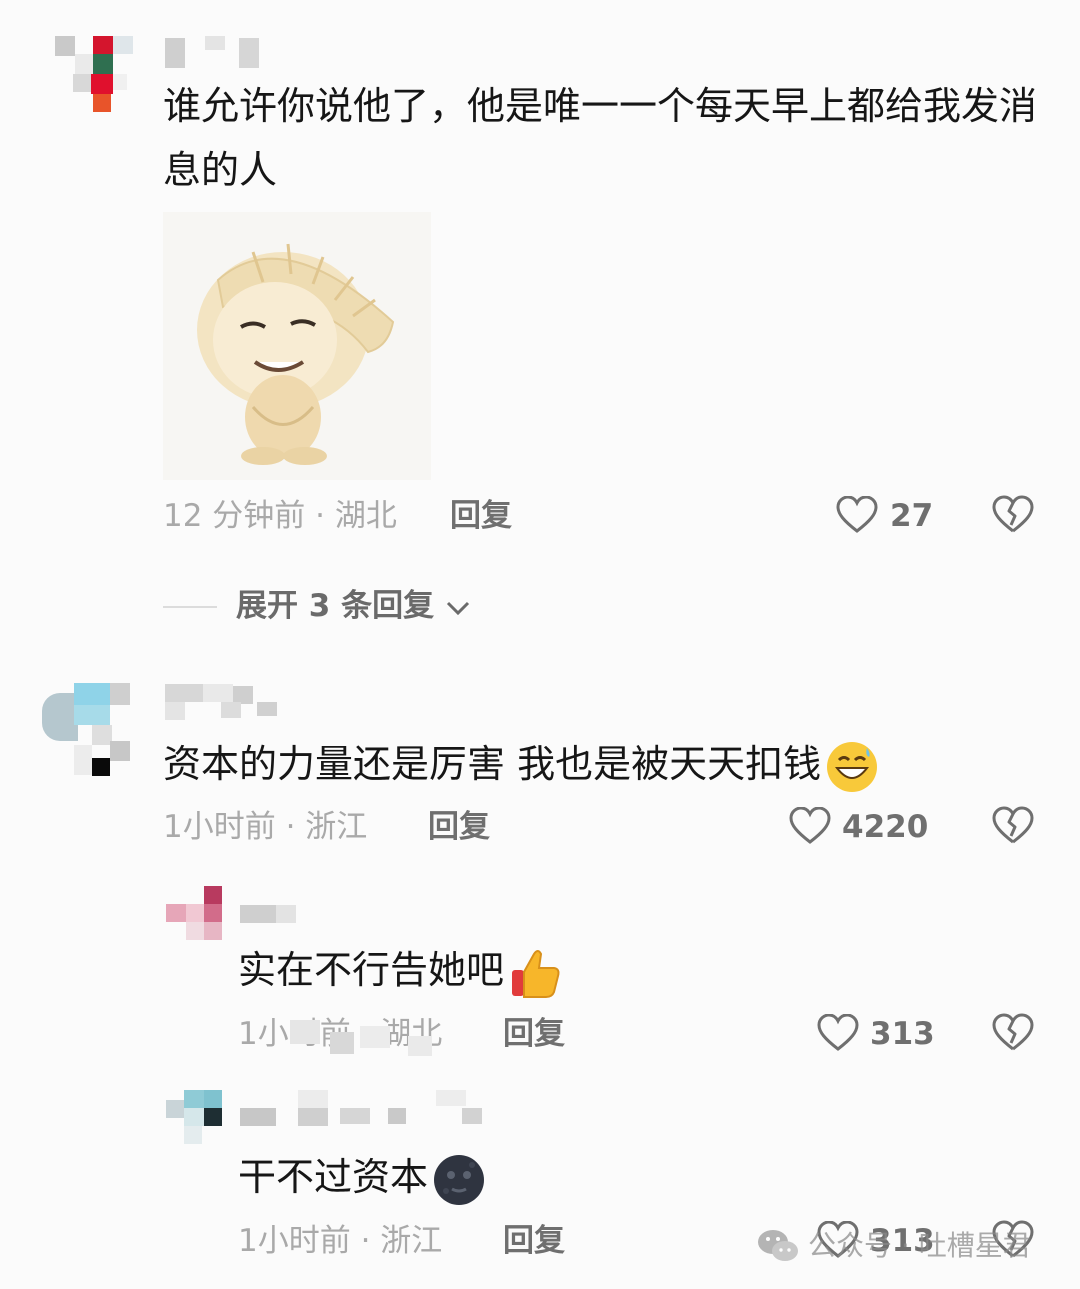  What do you see at coordinates (340, 1241) in the screenshot?
I see `reply-time-location: 1小时前 · 浙江` at bounding box center [340, 1241].